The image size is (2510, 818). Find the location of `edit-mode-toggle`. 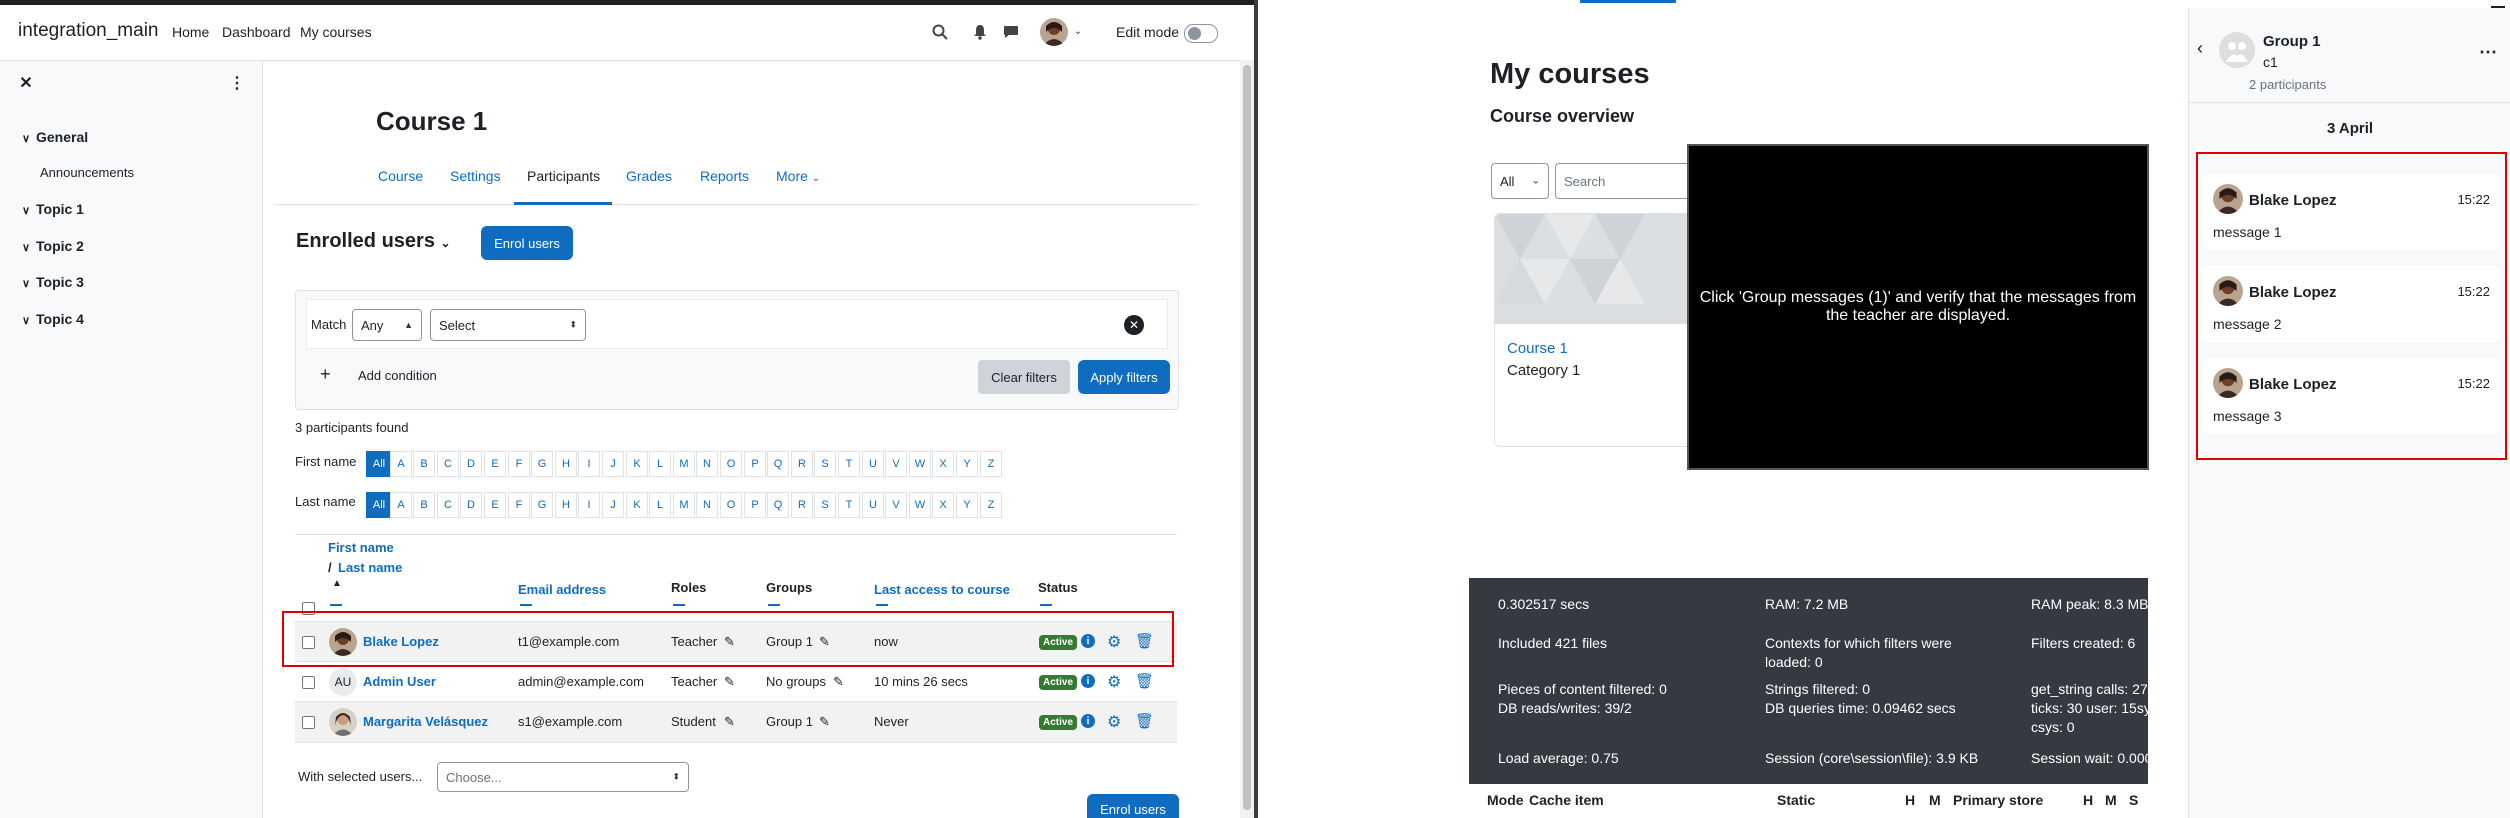

edit-mode-toggle is located at coordinates (1201, 33).